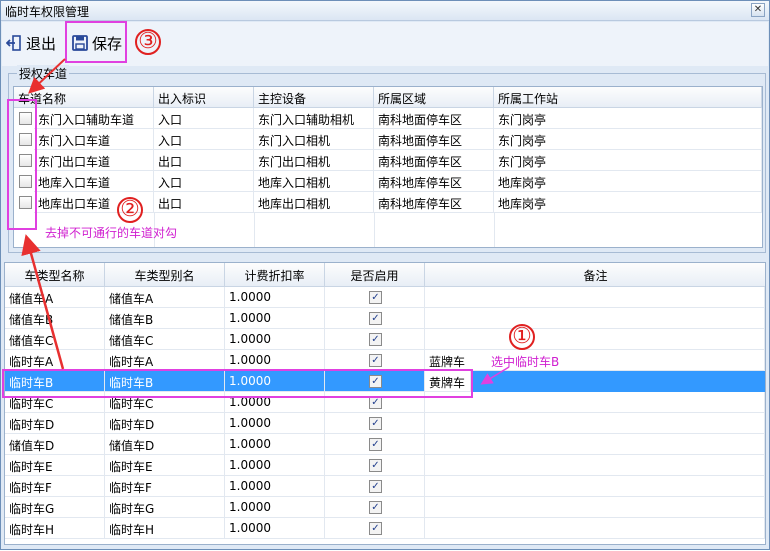 This screenshot has width=770, height=551. I want to click on arrow-to-save, so click(47, 76).